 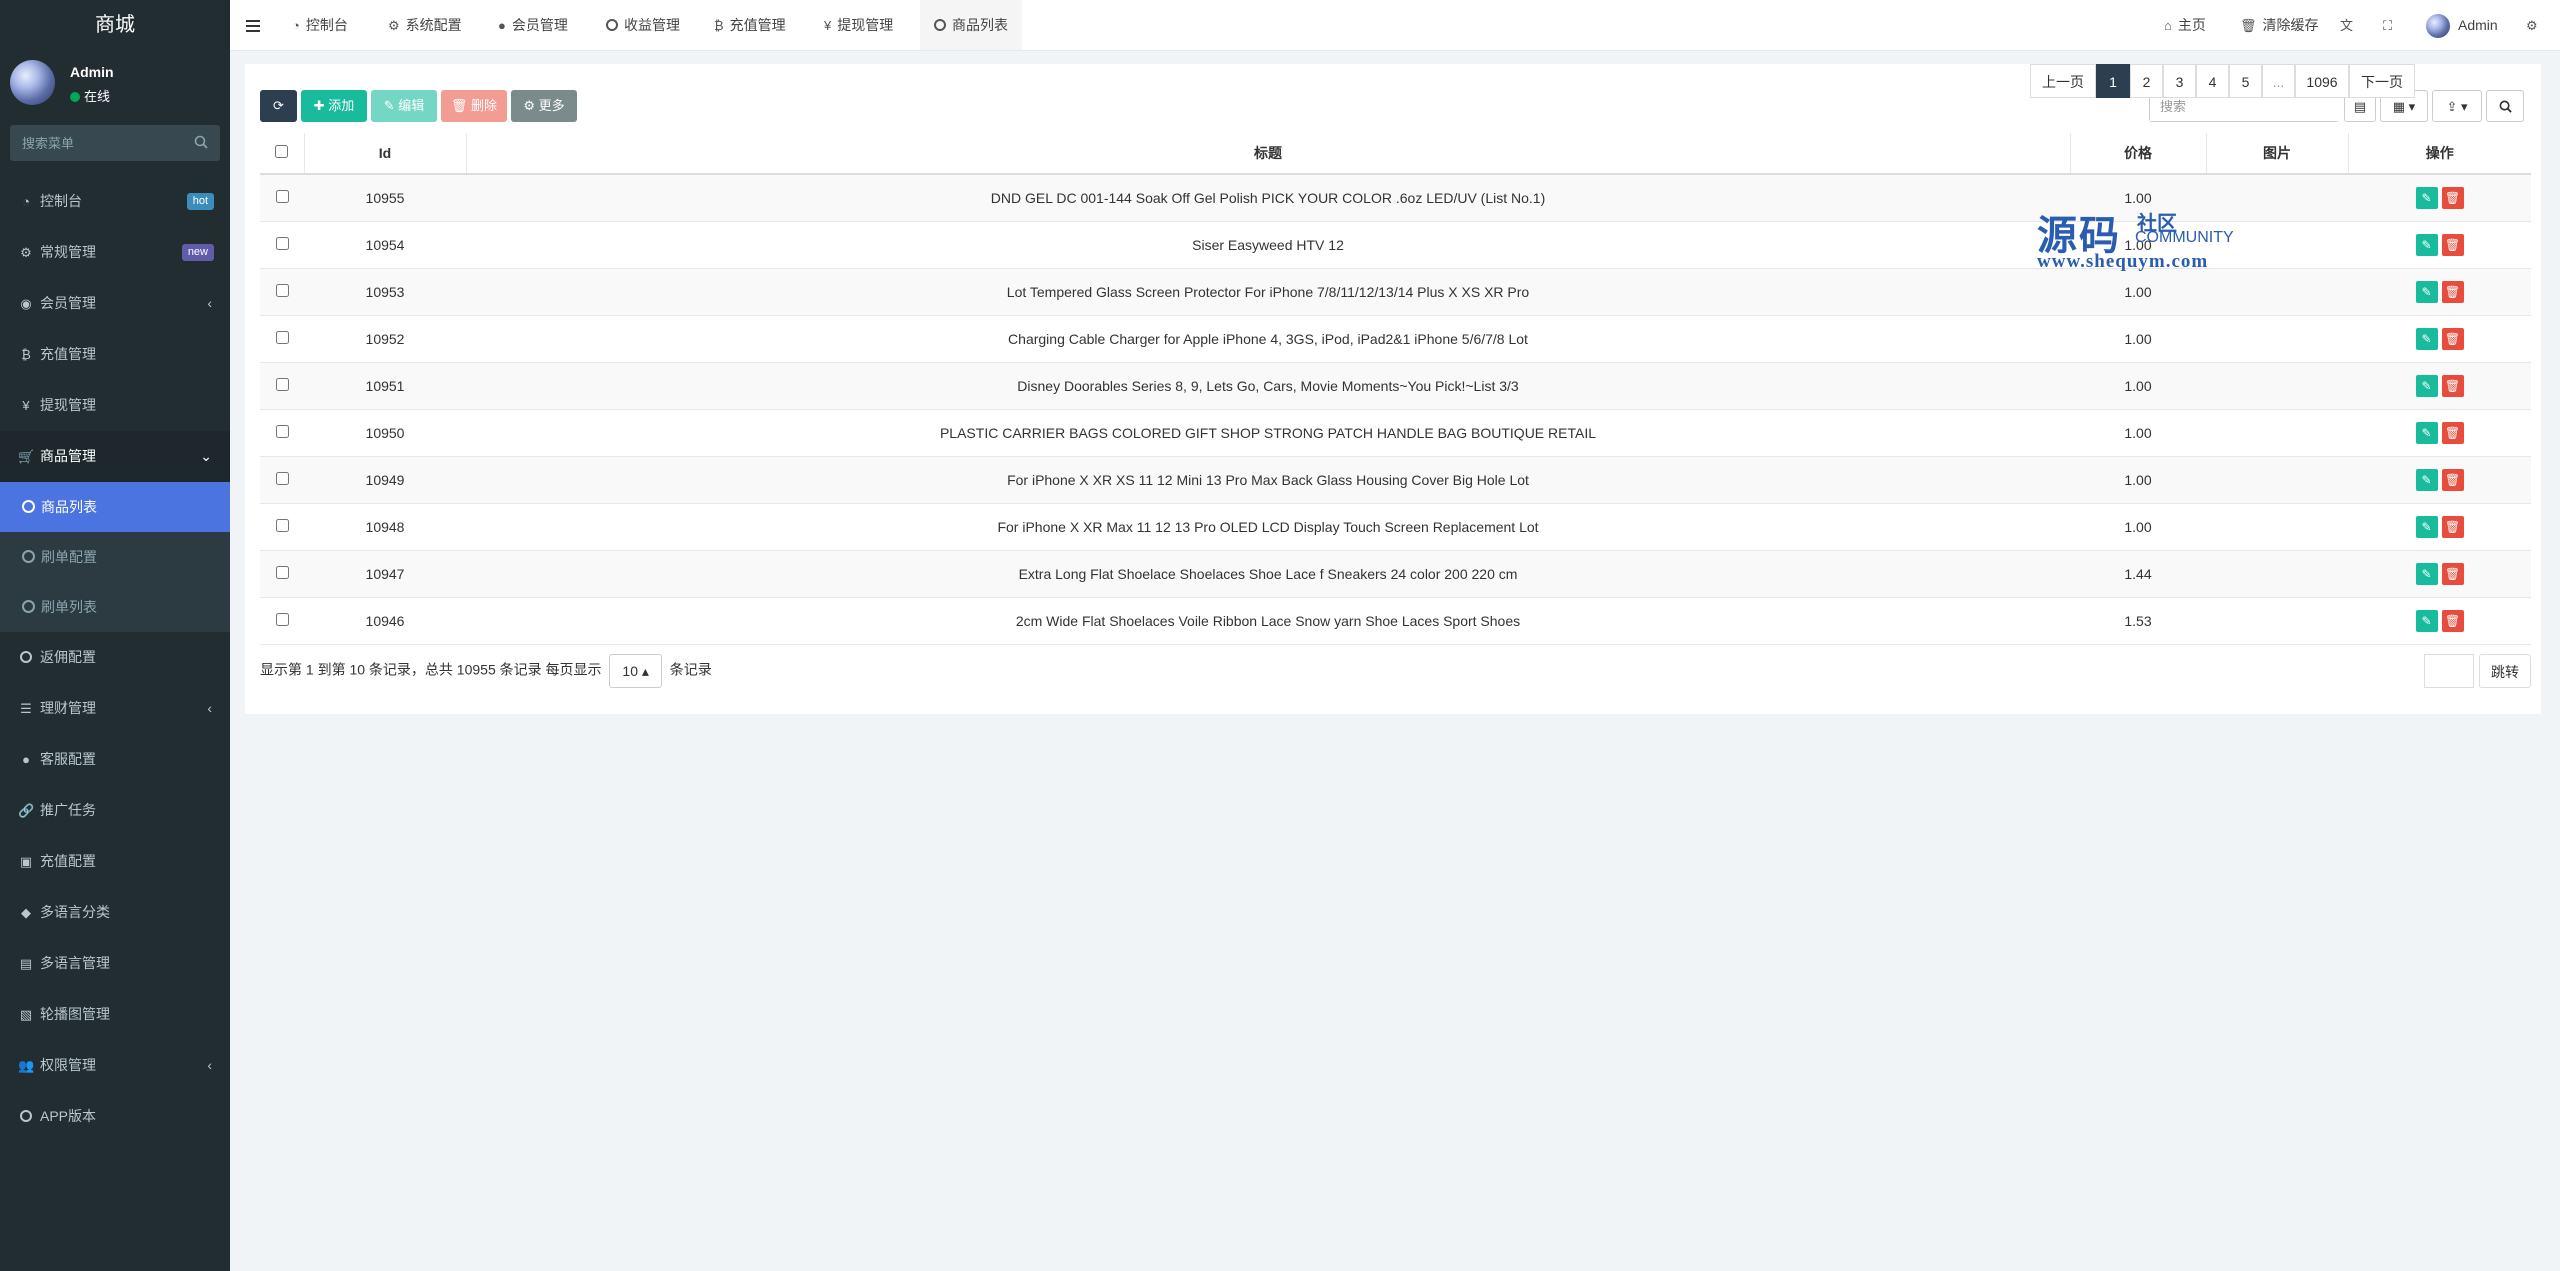 What do you see at coordinates (1268, 154) in the screenshot?
I see `column-header-title: 标题` at bounding box center [1268, 154].